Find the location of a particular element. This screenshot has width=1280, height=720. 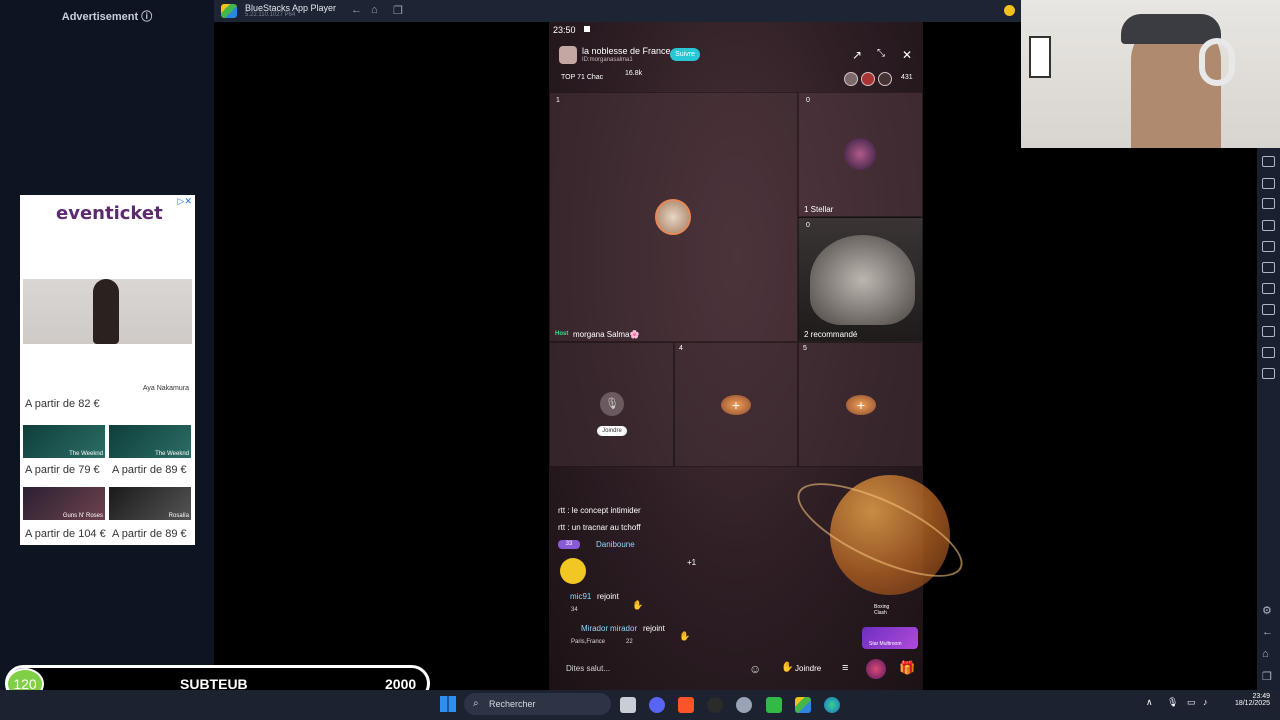

headphones-shape is located at coordinates (1217, 62).